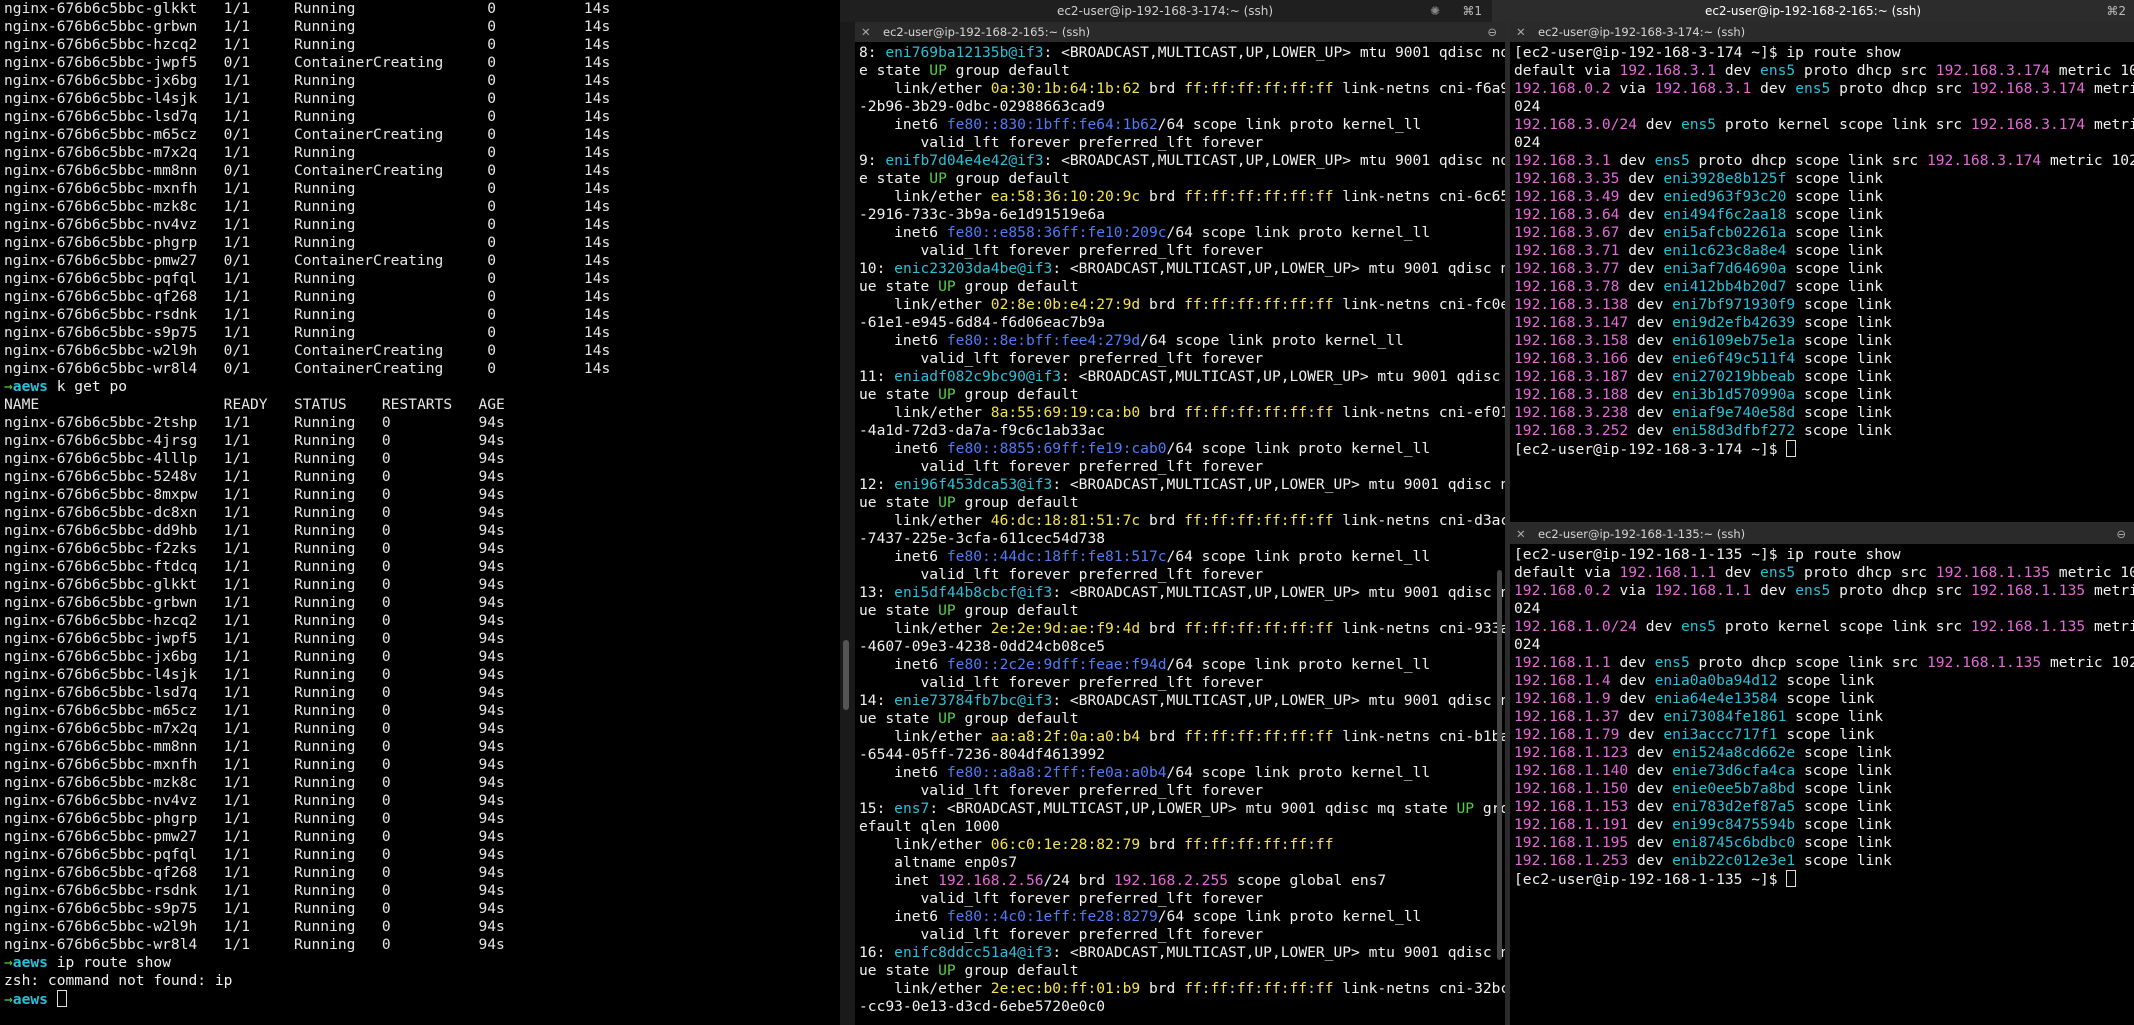  Describe the element at coordinates (1650, 412) in the screenshot. I see `text-segment: dev` at that location.